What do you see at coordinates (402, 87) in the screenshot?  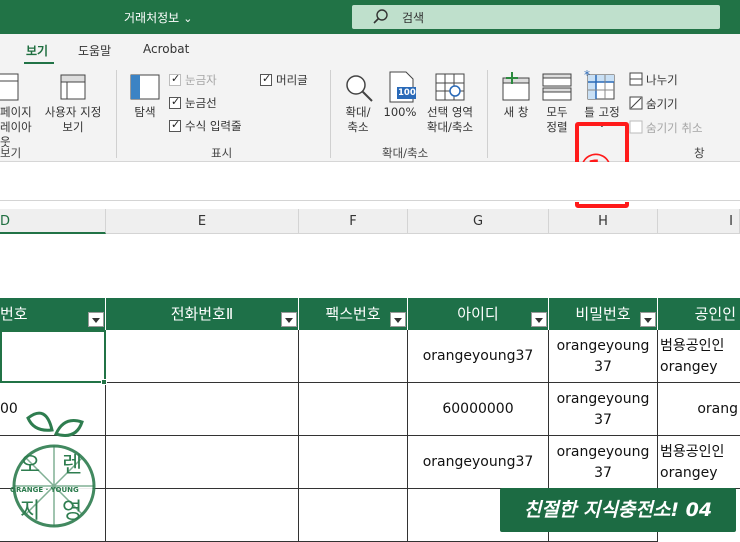 I see `zoom-100-icon` at bounding box center [402, 87].